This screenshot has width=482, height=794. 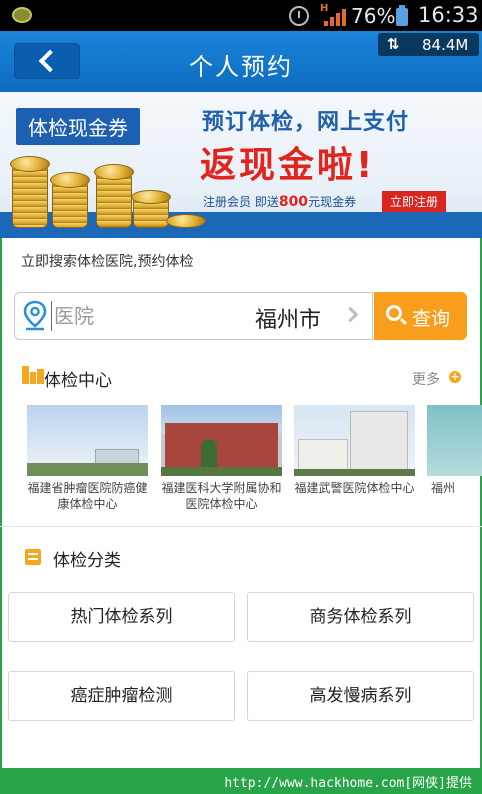 What do you see at coordinates (426, 379) in the screenshot?
I see `more-link: 更多` at bounding box center [426, 379].